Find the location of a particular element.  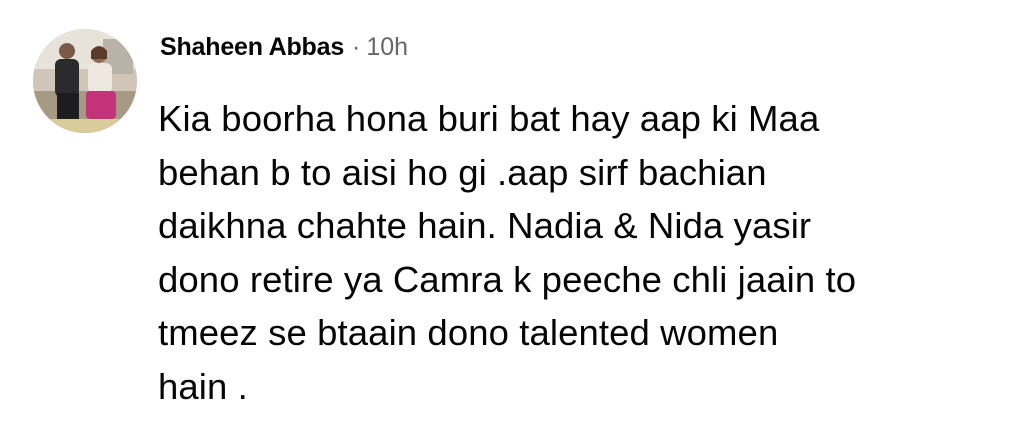

comment-line: Kia boorha hona buri bat hay aap ki Maa is located at coordinates (489, 118).